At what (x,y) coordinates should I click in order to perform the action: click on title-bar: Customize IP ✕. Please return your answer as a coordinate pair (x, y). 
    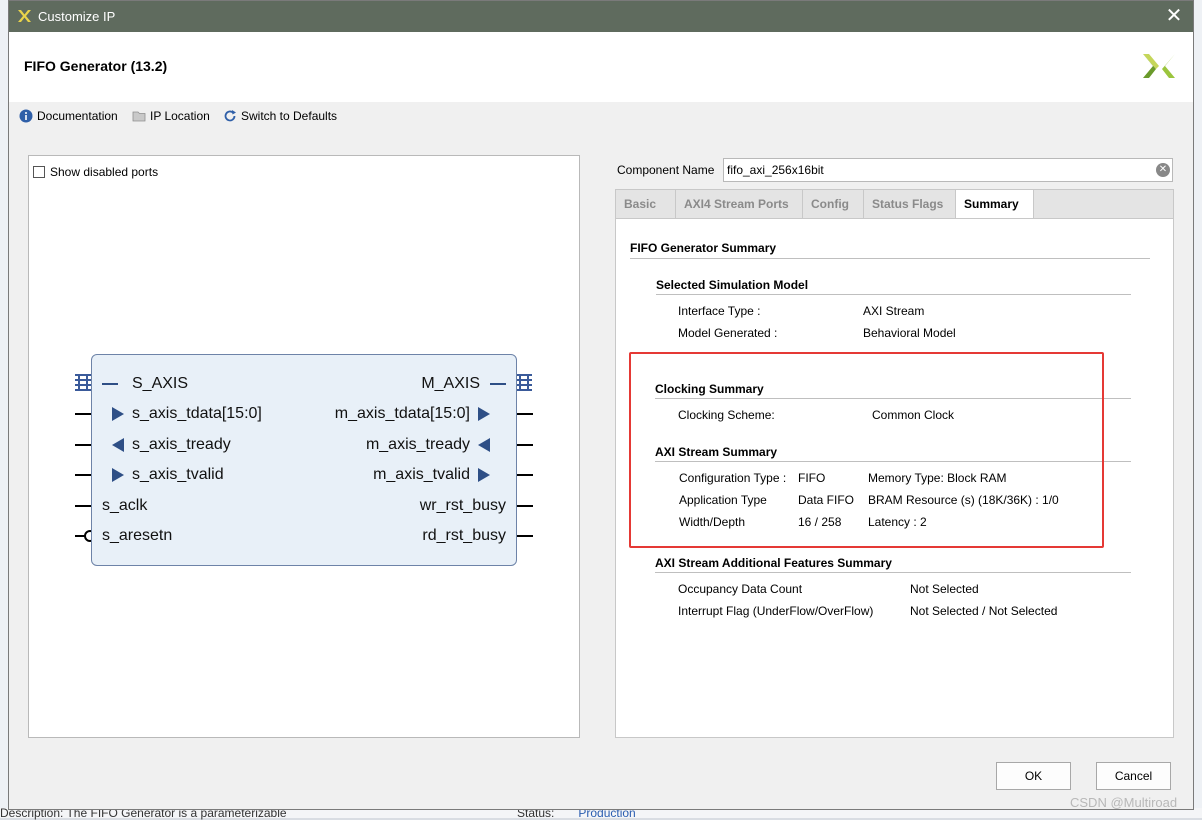
    Looking at the image, I should click on (601, 16).